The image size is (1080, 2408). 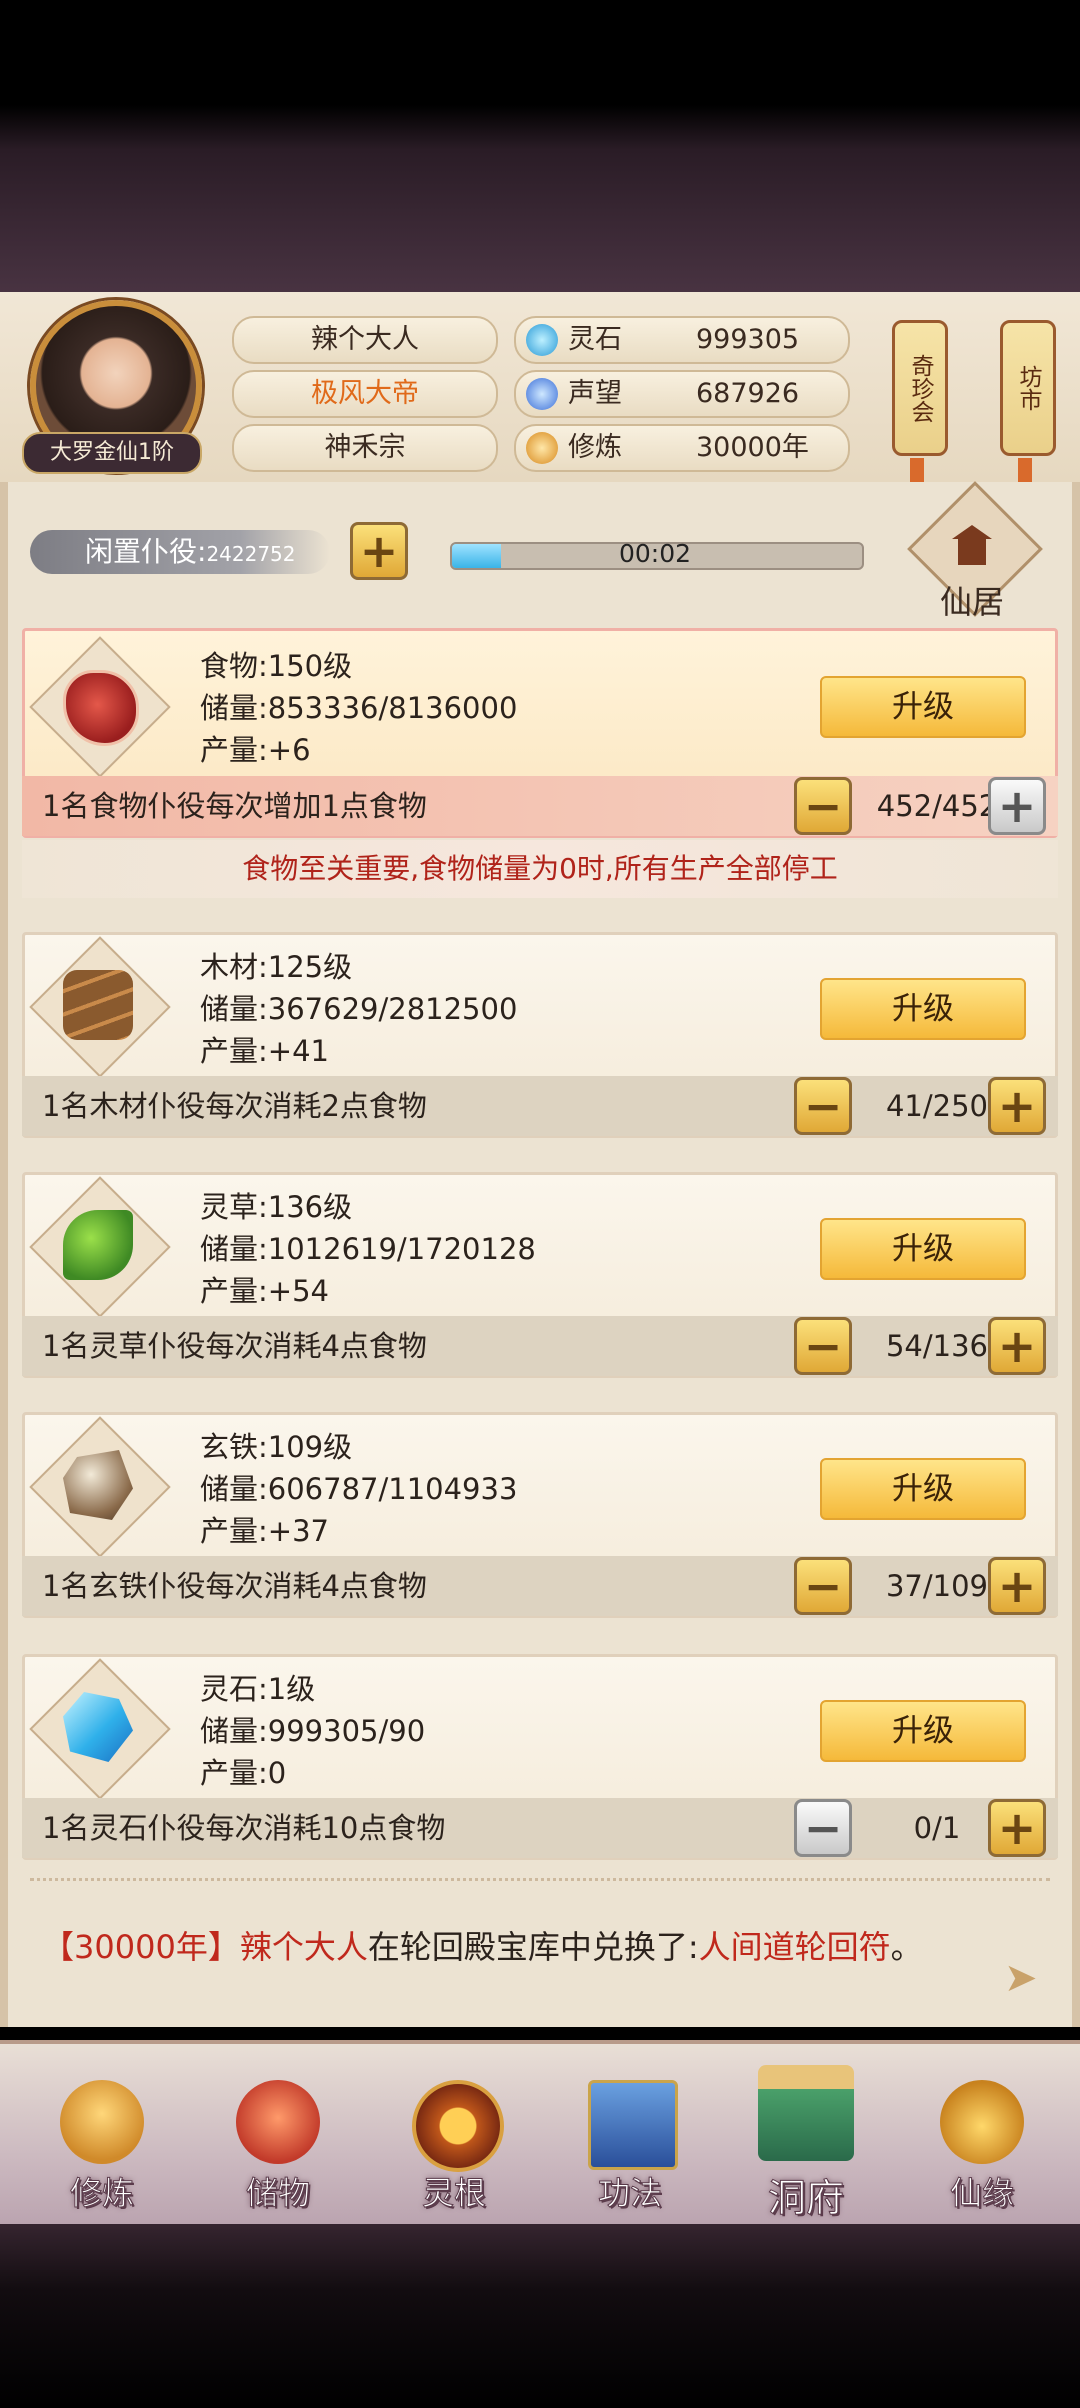 I want to click on servant-count: 54/136, so click(x=937, y=1346).